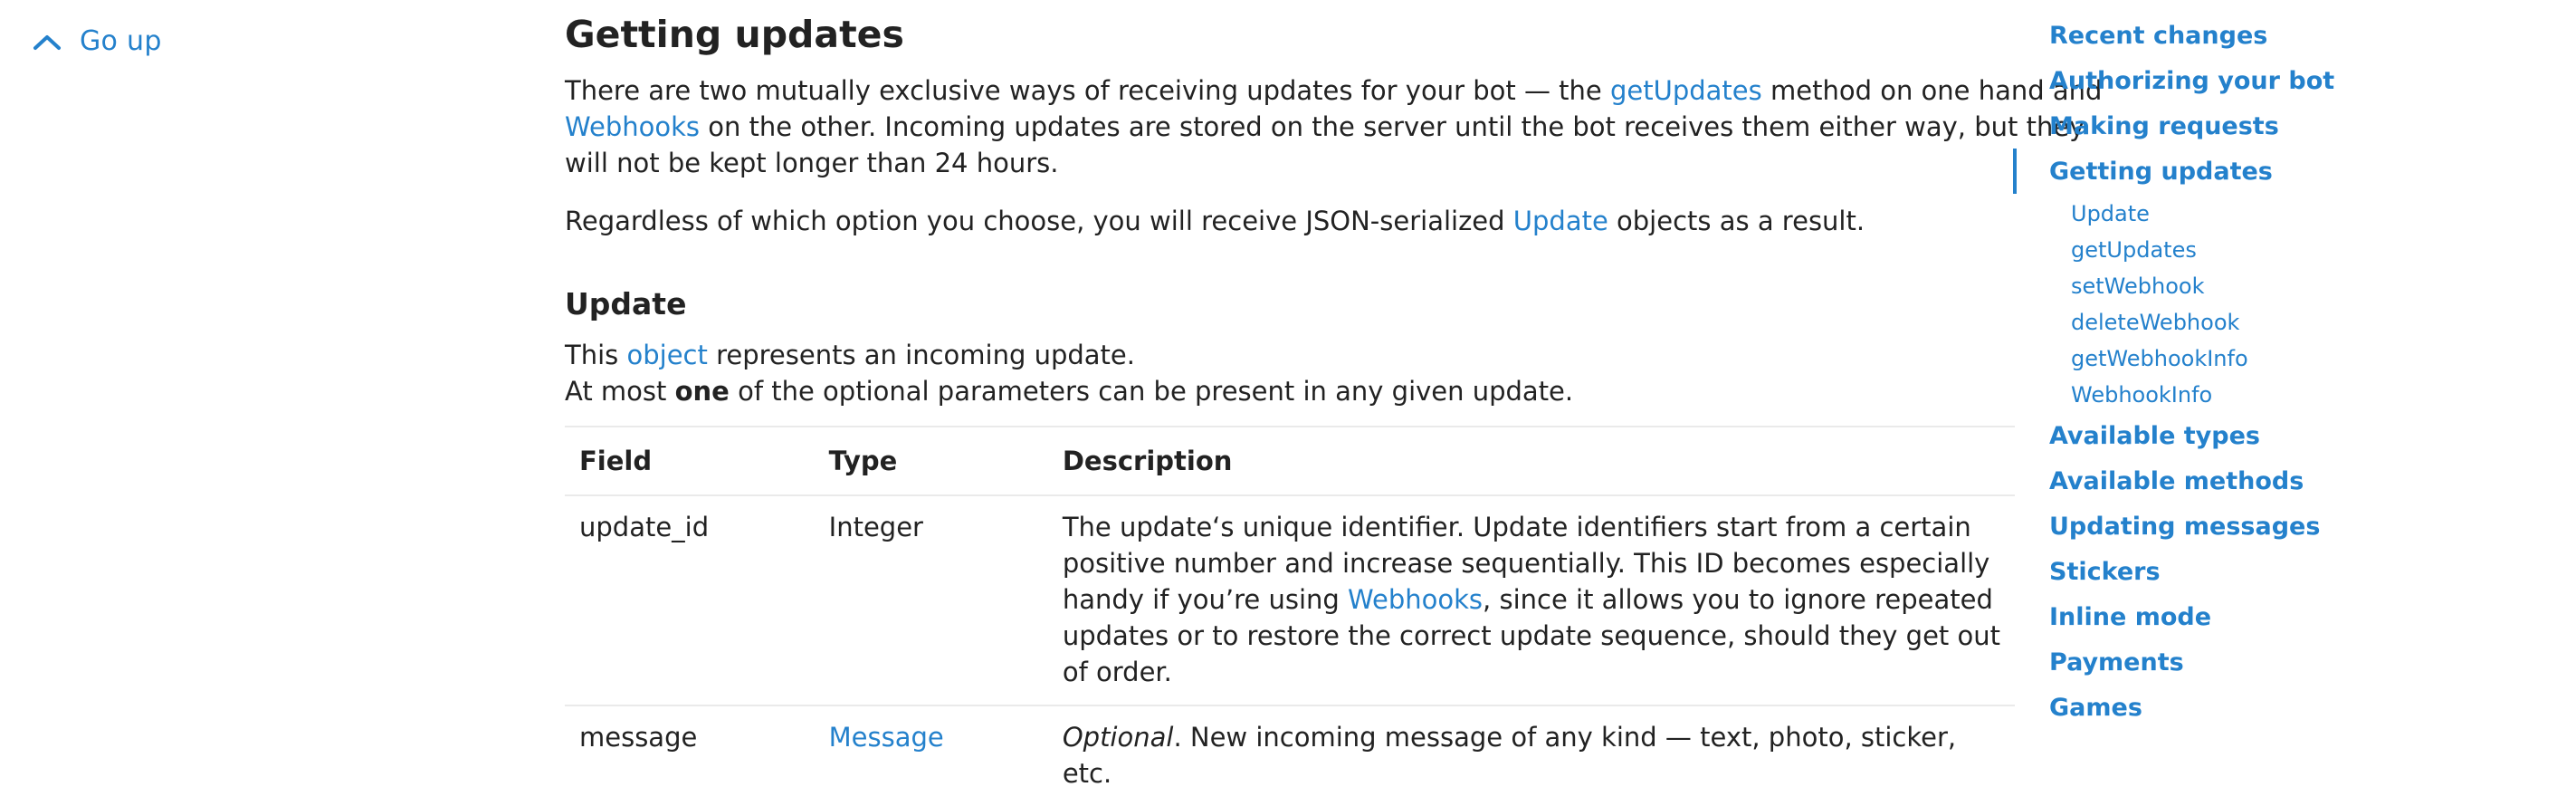 The height and width of the screenshot is (806, 2576). I want to click on nav-subitem-getupdates: getUpdates, so click(2134, 250).